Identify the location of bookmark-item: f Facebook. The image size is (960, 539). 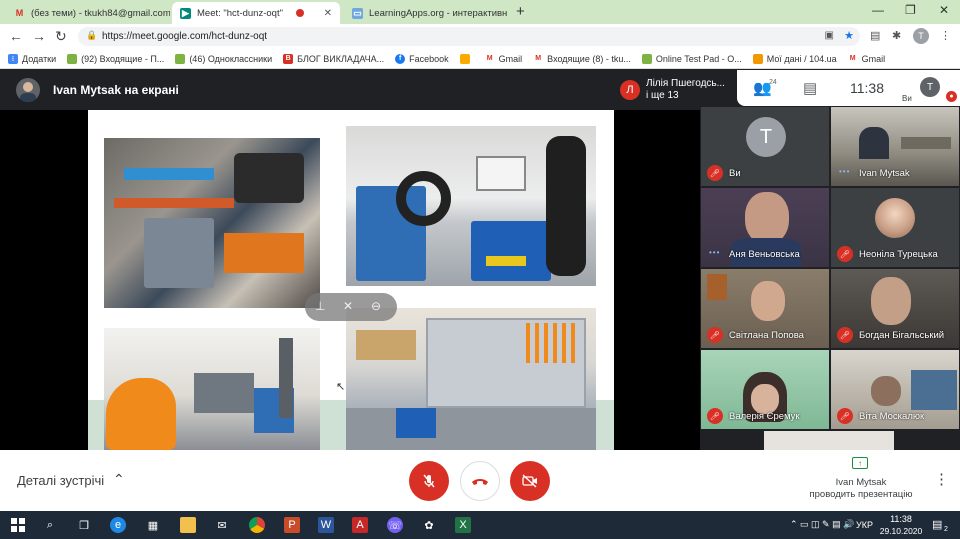
(422, 58).